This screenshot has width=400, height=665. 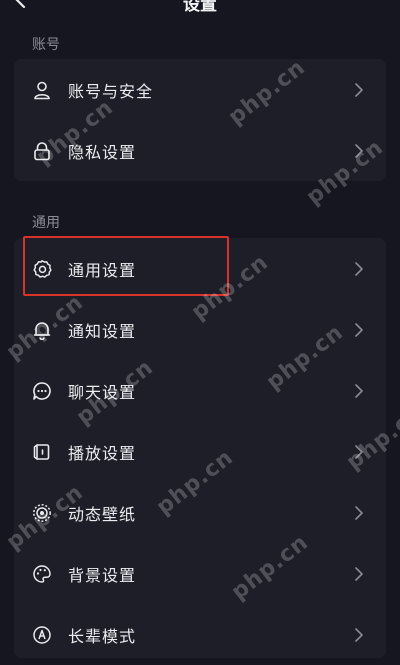 I want to click on live-wallpaper-icon, so click(x=42, y=513).